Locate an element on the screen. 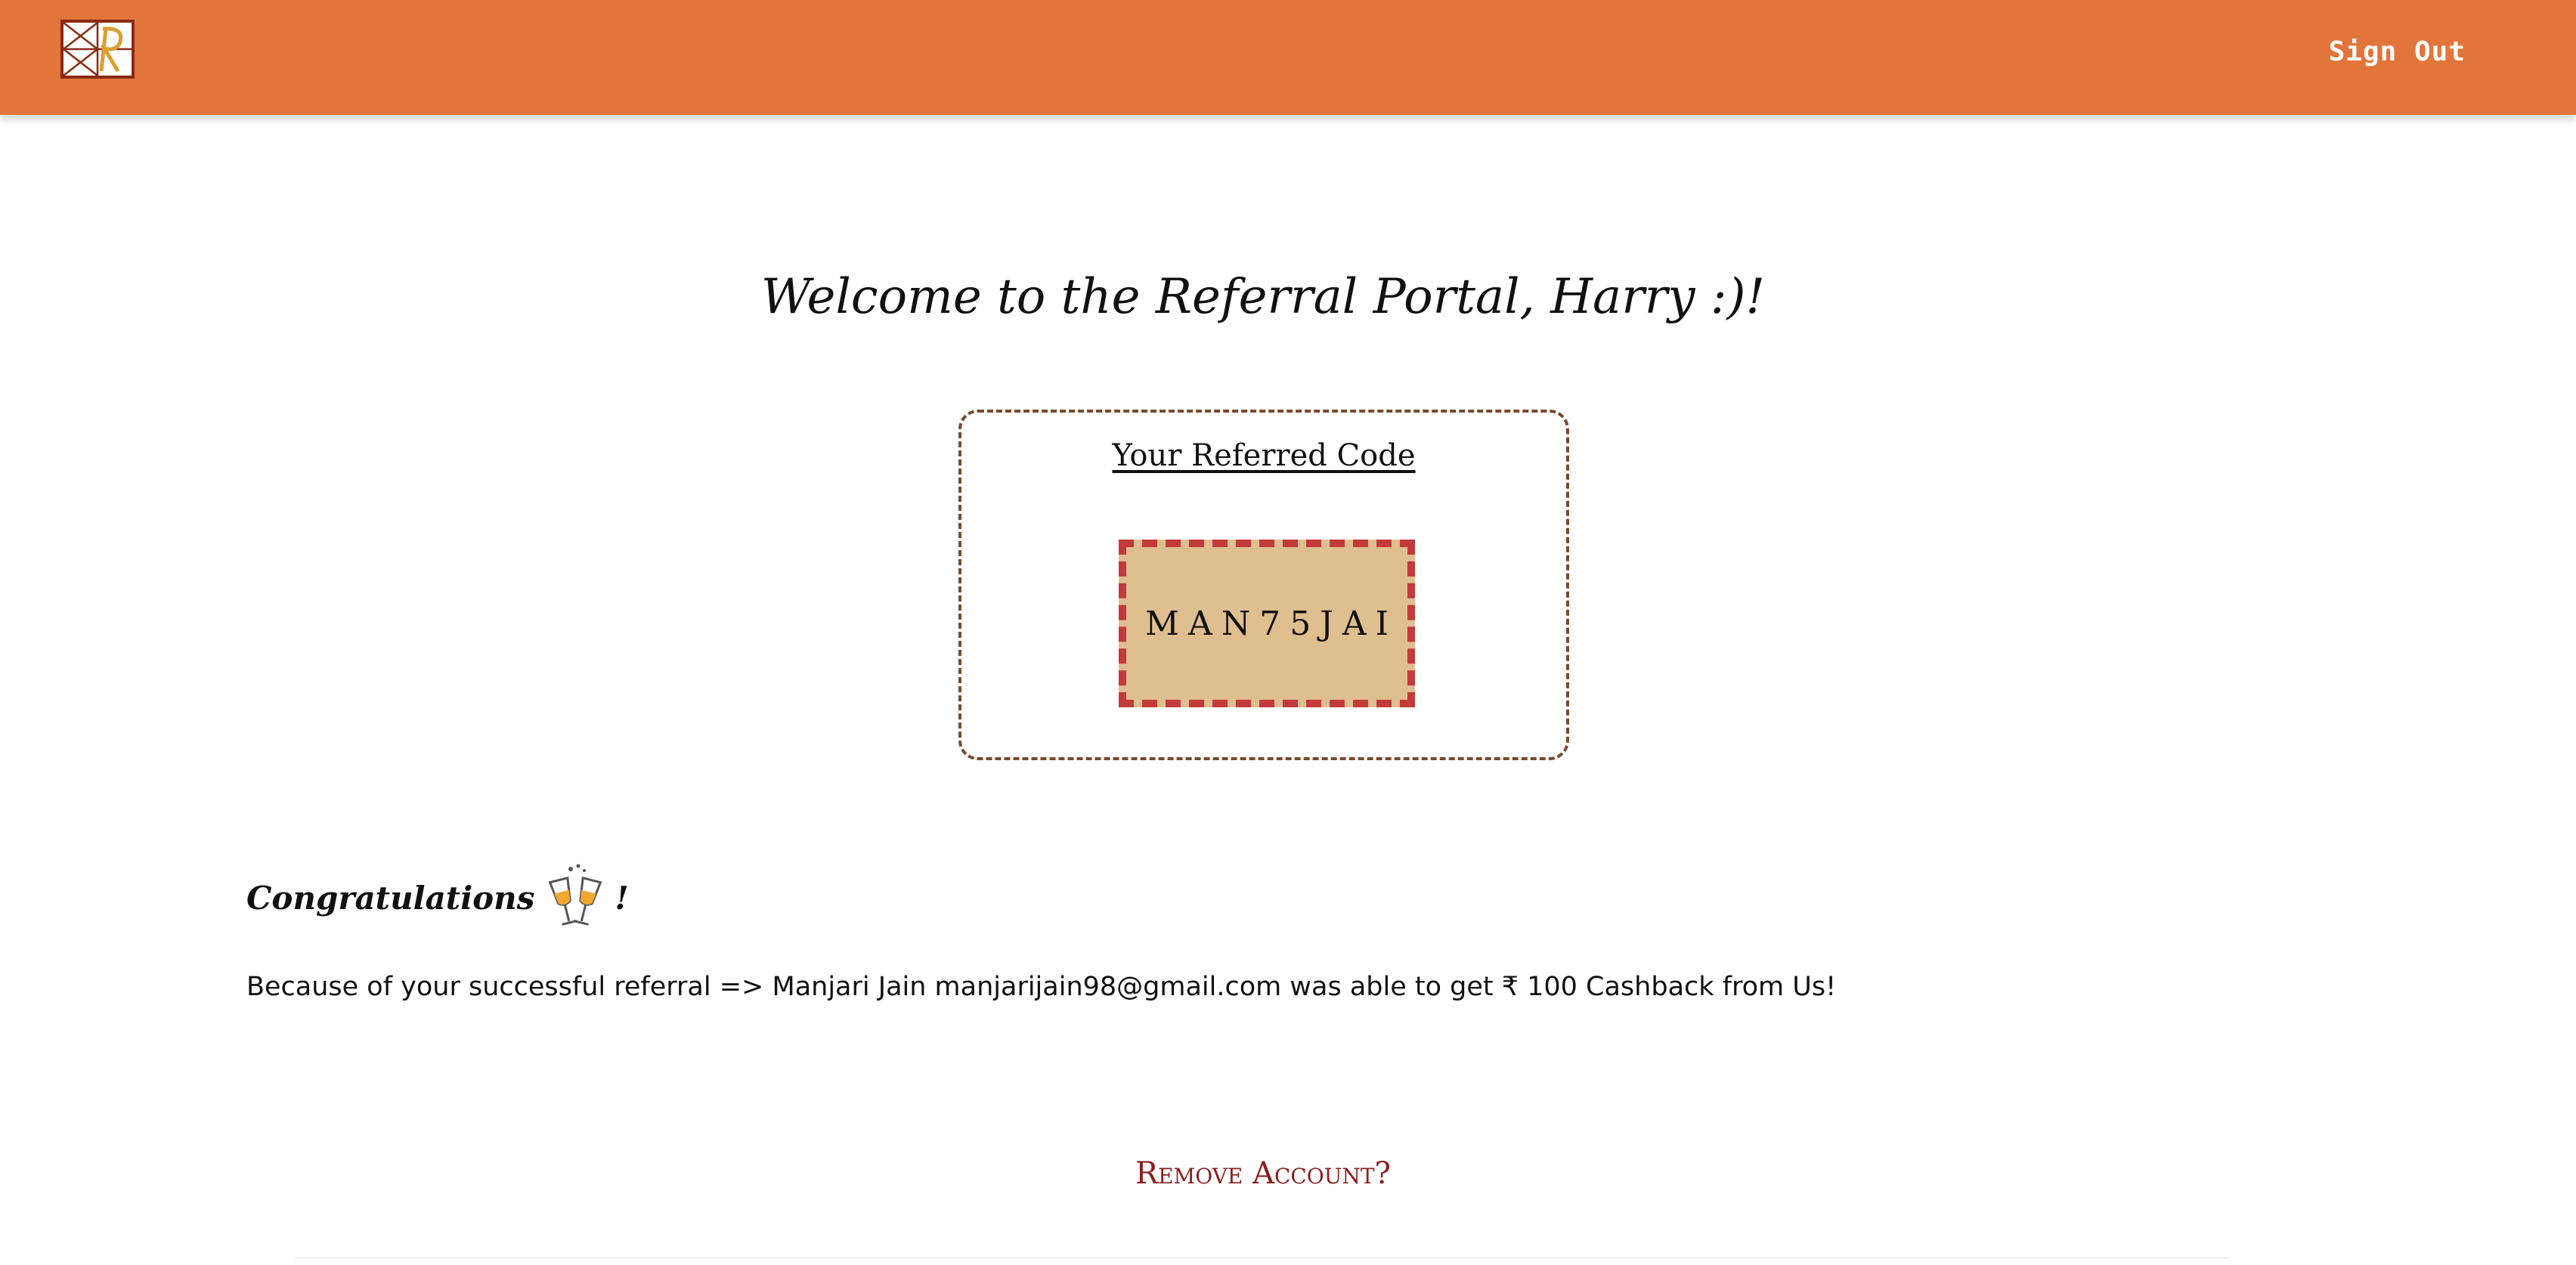 This screenshot has width=2576, height=1265. referral-code-value: MAN75JAI is located at coordinates (1271, 623).